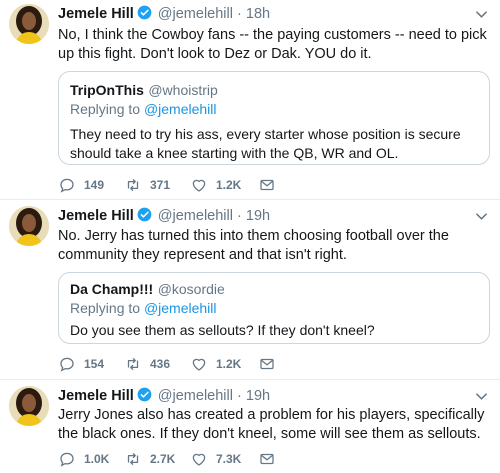 The height and width of the screenshot is (473, 500). I want to click on like-button: 7.3K, so click(215, 459).